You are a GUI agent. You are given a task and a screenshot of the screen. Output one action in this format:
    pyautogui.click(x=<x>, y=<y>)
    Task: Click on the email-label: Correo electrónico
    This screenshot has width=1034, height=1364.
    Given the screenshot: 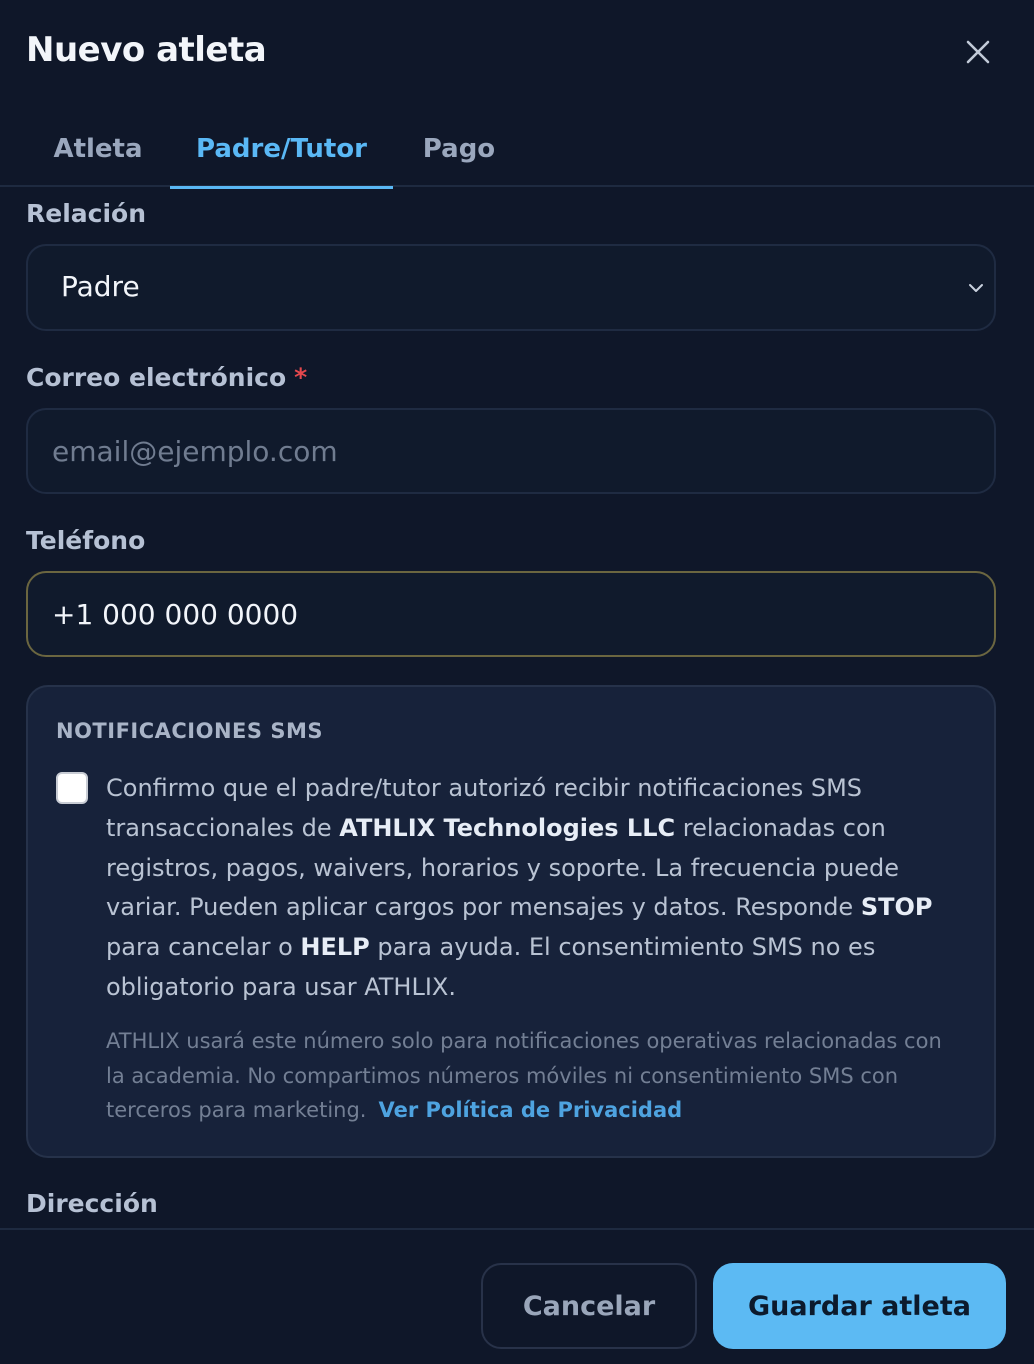 What is the action you would take?
    pyautogui.click(x=156, y=377)
    